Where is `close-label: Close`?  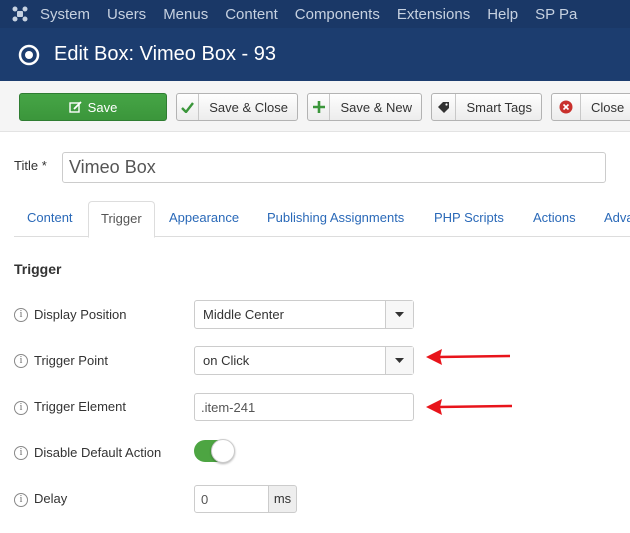 close-label: Close is located at coordinates (608, 107).